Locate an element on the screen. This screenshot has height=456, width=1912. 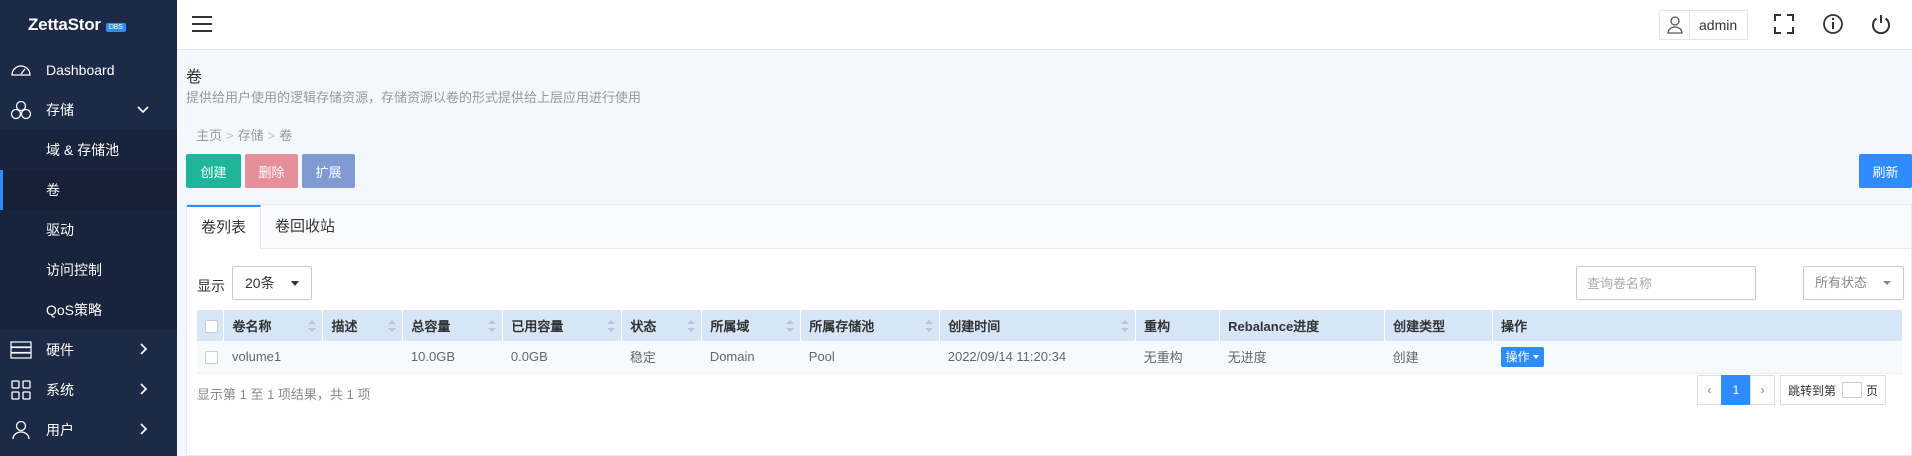
sidebar-item-dashboard: Dashboard is located at coordinates (88, 70).